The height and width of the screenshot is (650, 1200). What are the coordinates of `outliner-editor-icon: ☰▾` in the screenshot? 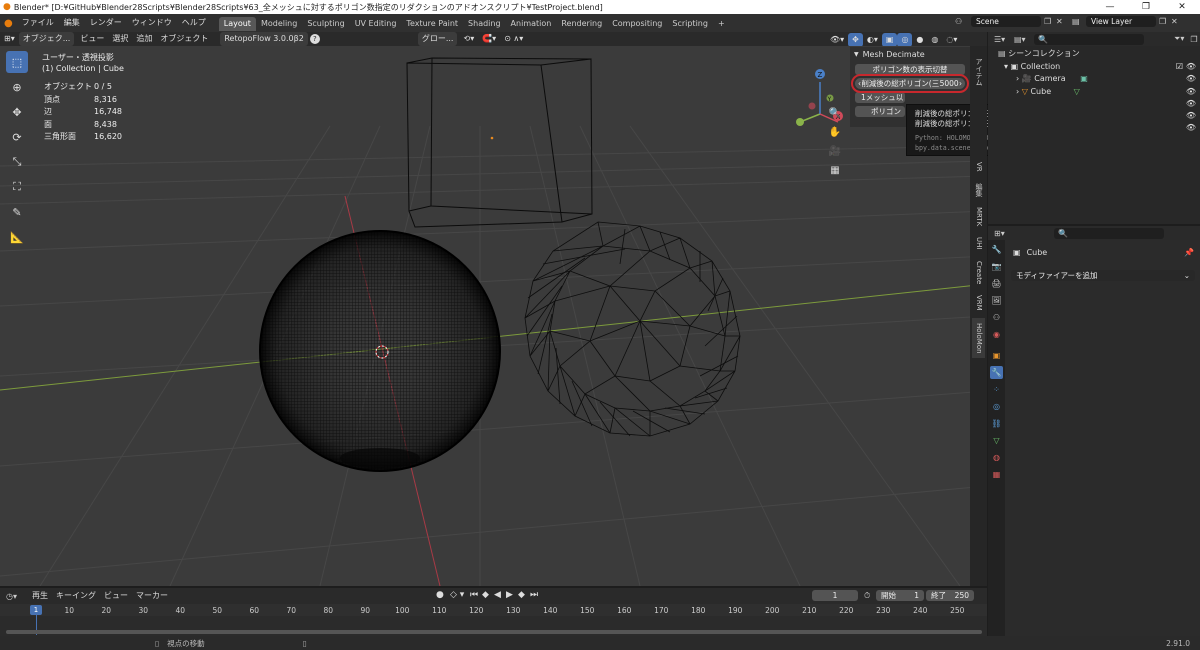 It's located at (1004, 39).